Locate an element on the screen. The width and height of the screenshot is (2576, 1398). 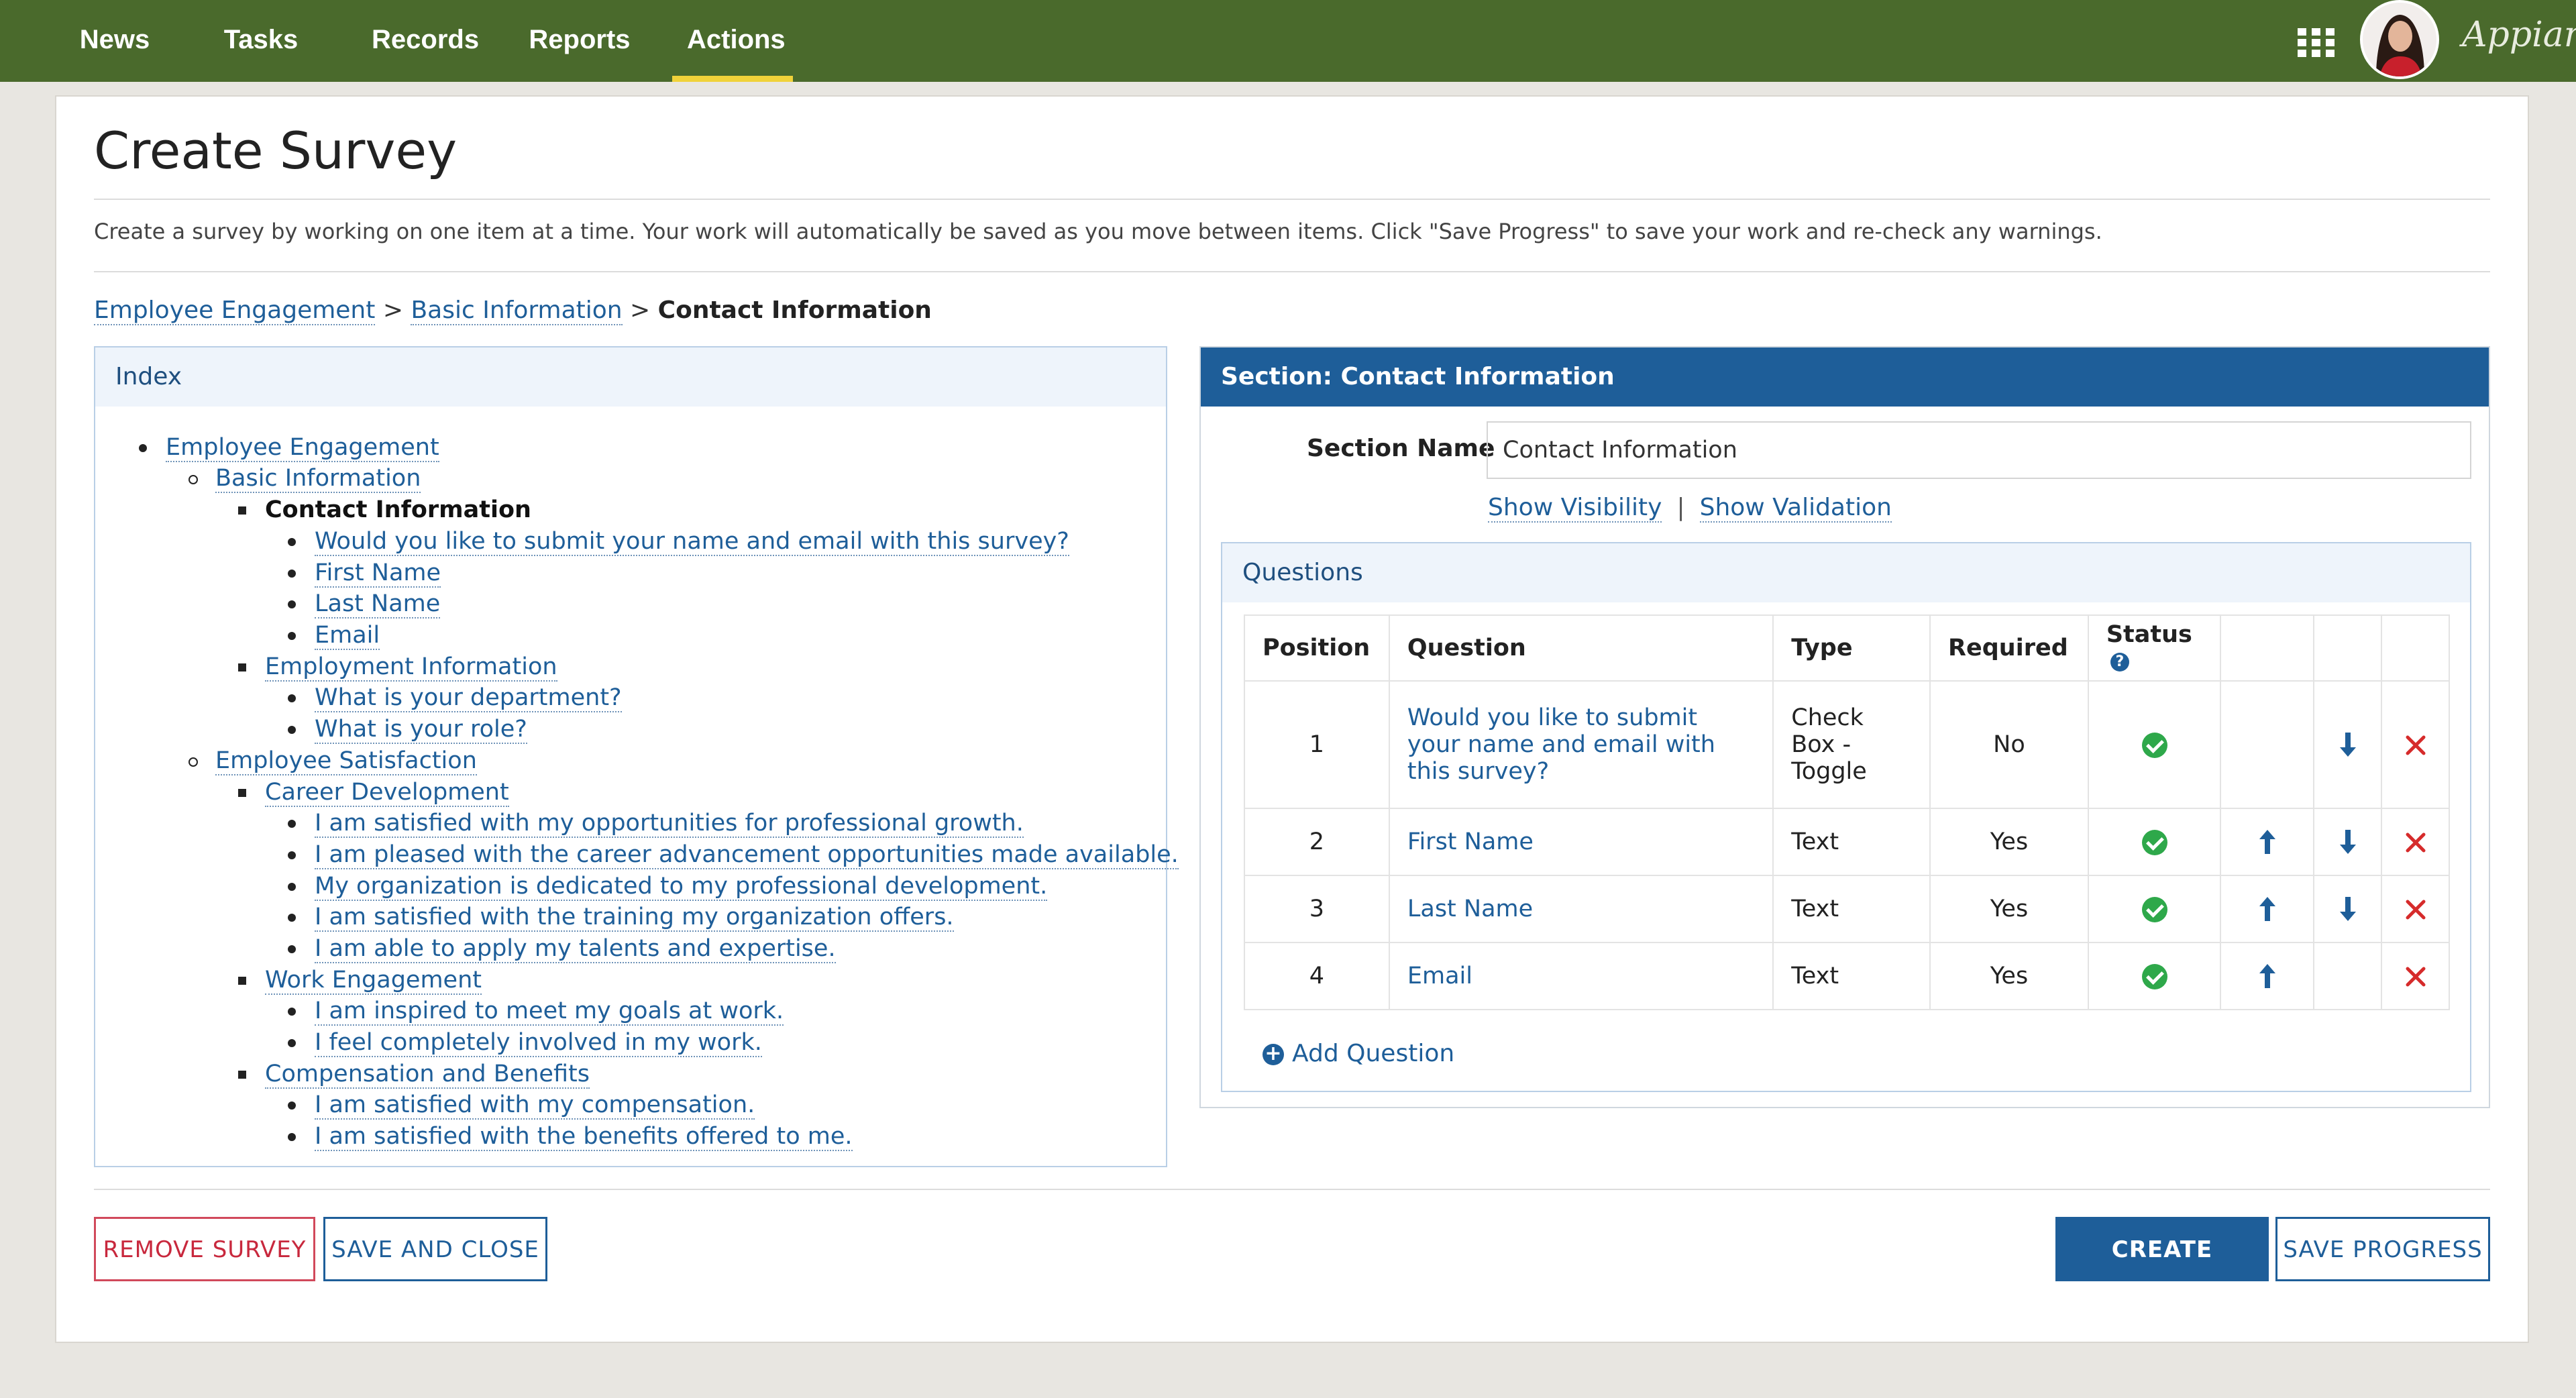
index-item: Email is located at coordinates (333, 635).